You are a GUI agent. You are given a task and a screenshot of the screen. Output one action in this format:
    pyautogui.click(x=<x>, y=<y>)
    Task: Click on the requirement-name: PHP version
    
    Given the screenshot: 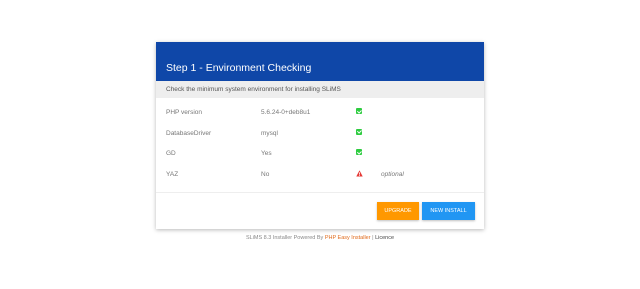 What is the action you would take?
    pyautogui.click(x=184, y=112)
    